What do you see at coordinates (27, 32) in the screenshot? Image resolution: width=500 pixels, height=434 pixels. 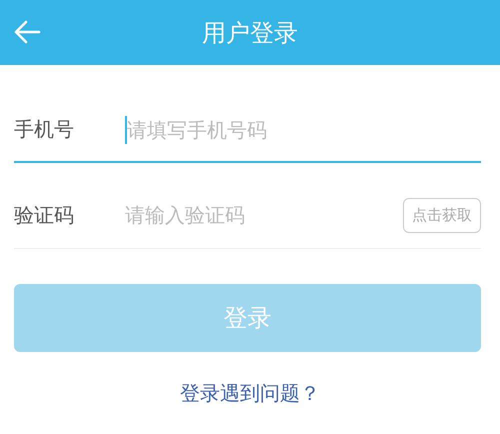 I see `back-arrow-icon` at bounding box center [27, 32].